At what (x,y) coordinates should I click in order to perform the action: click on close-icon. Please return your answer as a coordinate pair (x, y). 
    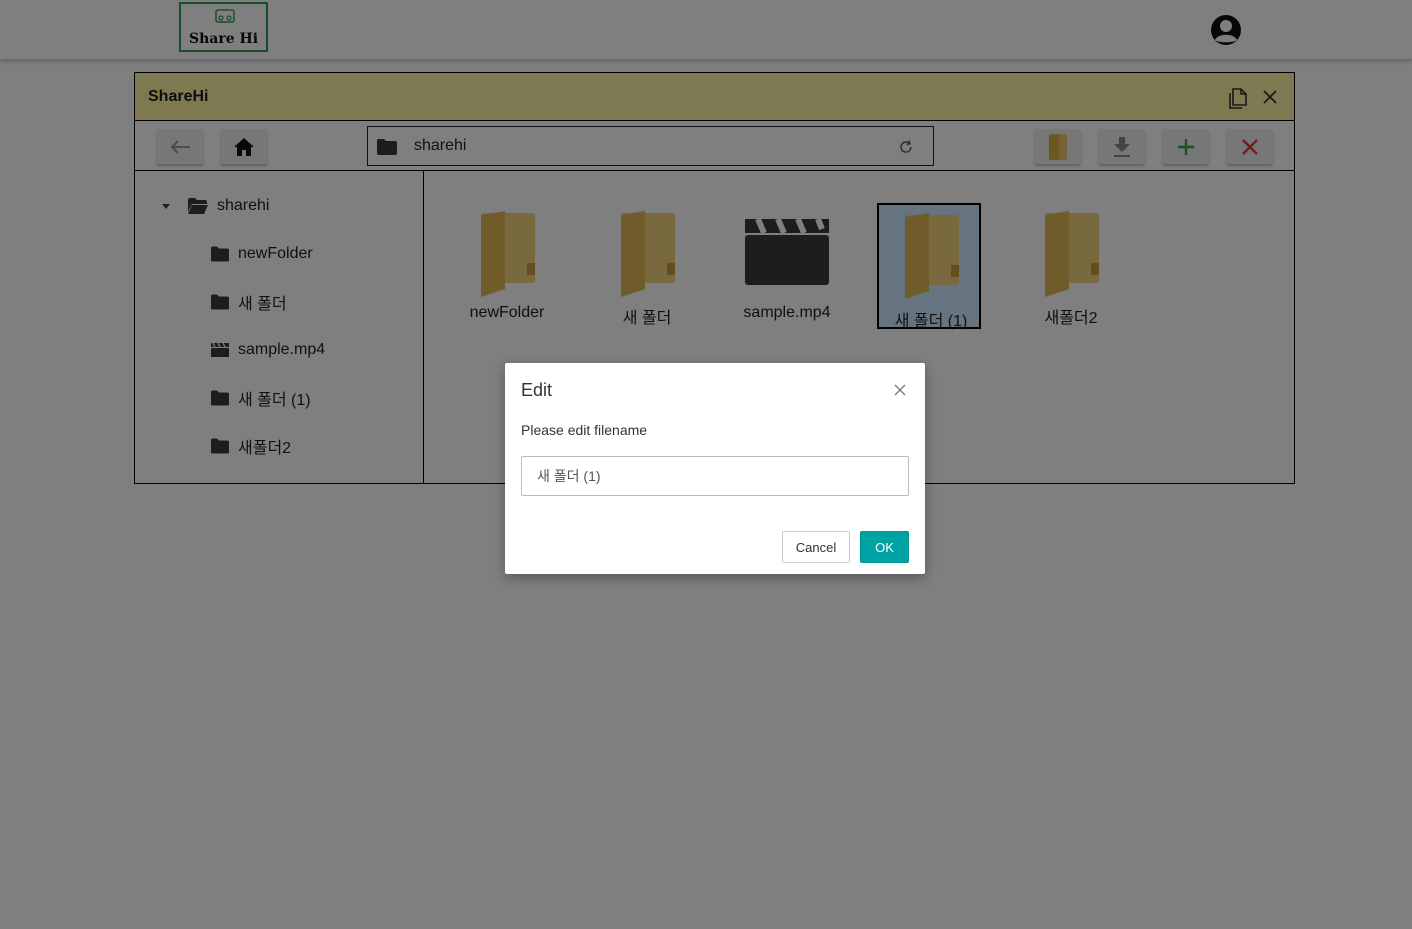
    Looking at the image, I should click on (900, 390).